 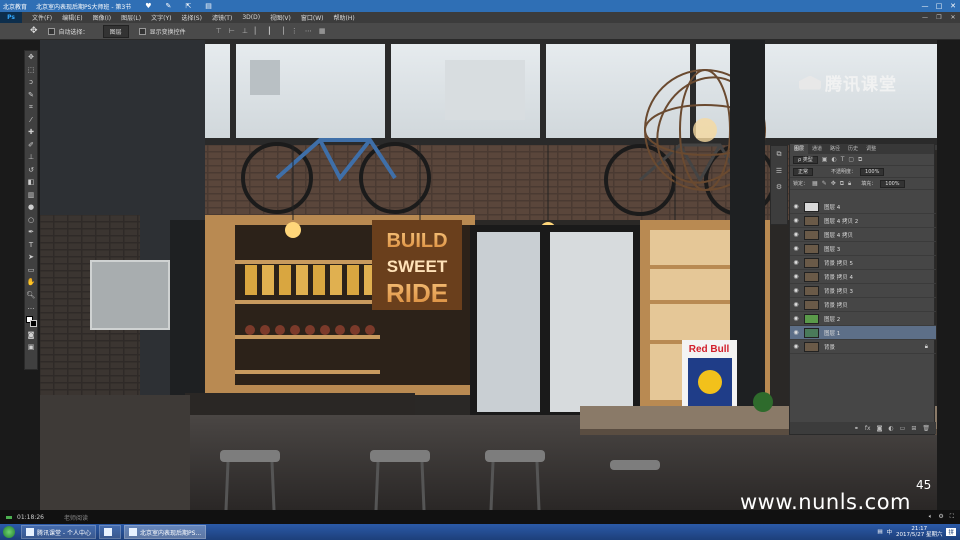 I want to click on history-brush-icon: ↺, so click(x=31, y=170).